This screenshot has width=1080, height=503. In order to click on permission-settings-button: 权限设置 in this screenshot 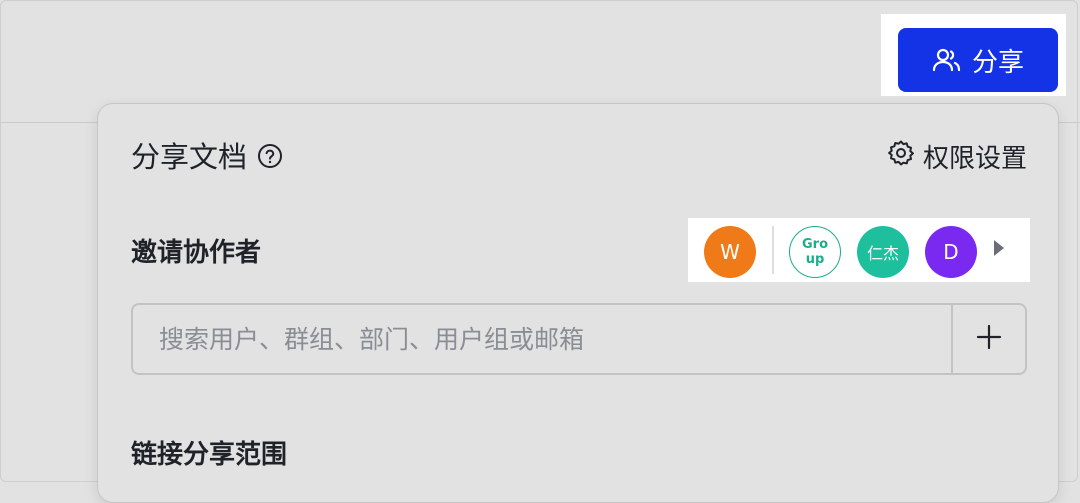, I will do `click(957, 156)`.